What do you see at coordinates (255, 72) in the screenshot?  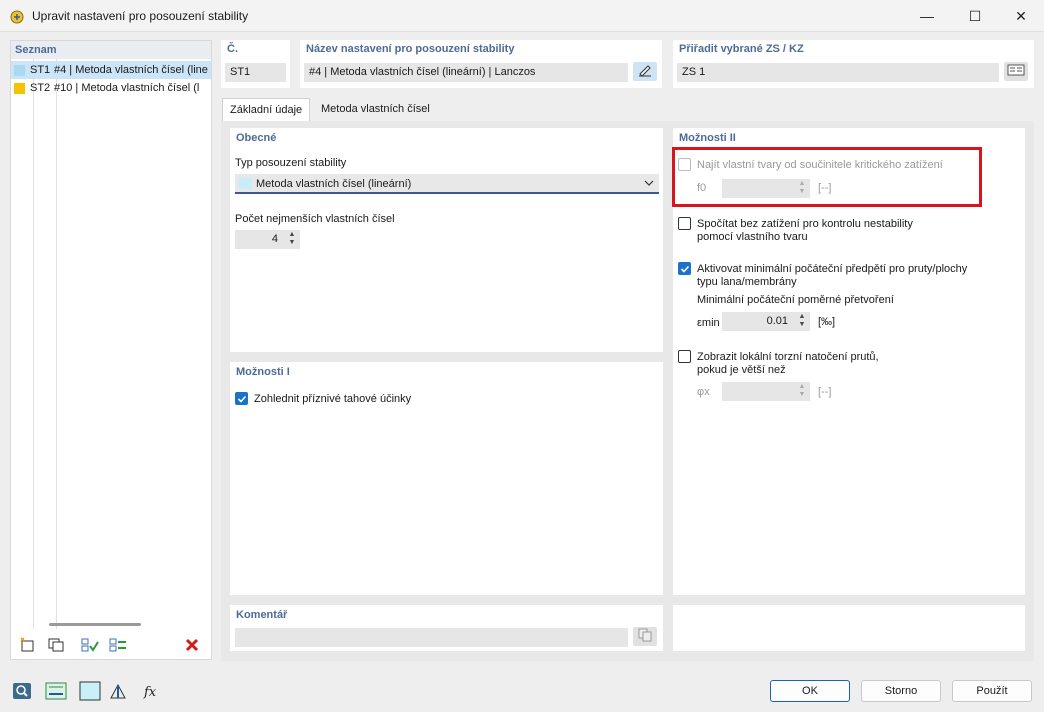 I see `number-field: ST1` at bounding box center [255, 72].